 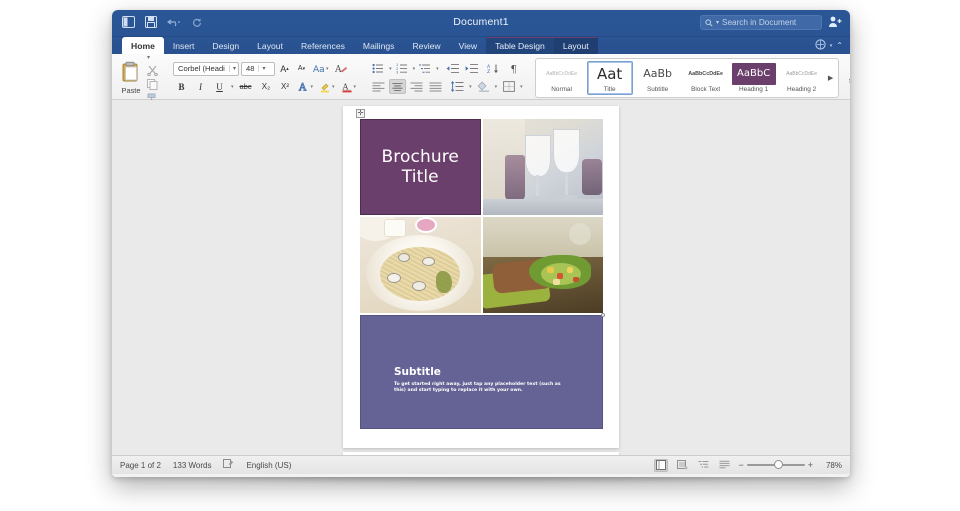 I want to click on brochure-title-cell: Brochure Title, so click(x=420, y=167).